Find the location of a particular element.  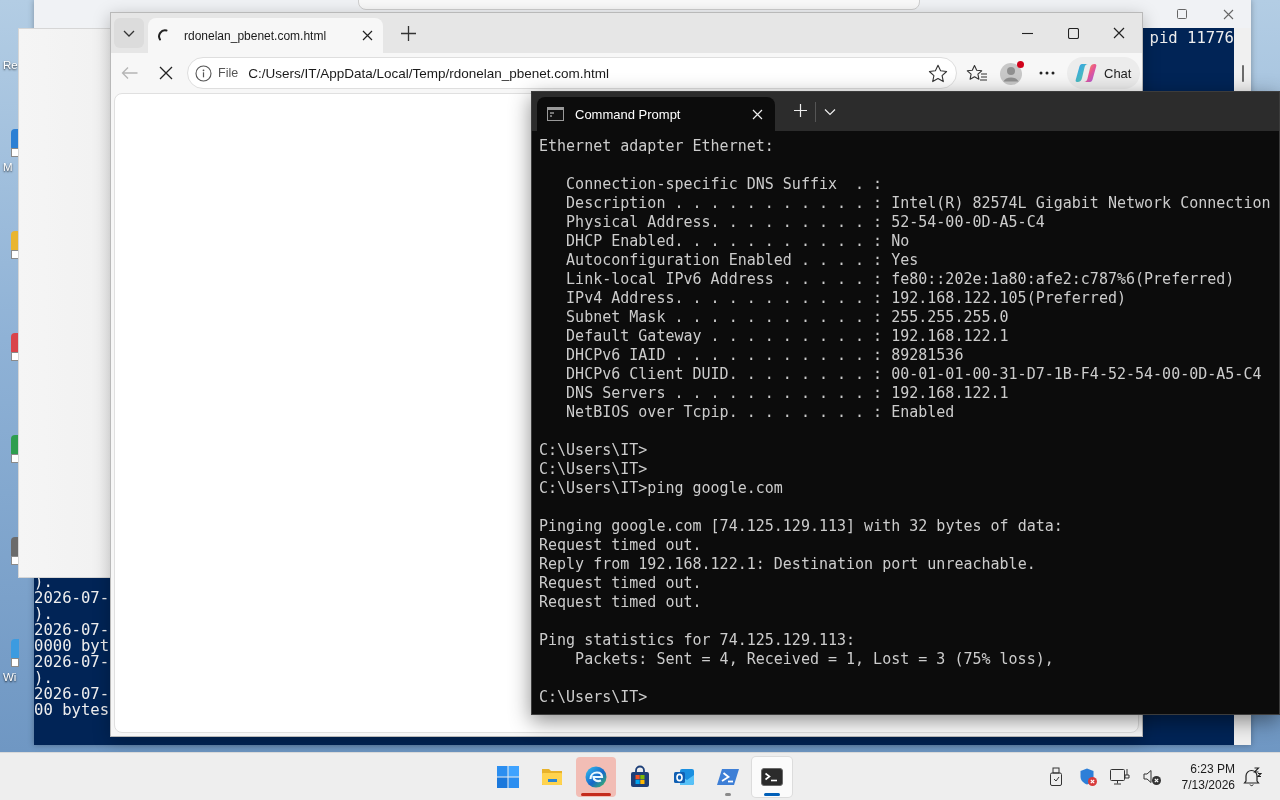

terminal-line: Connection-specific DNS Suffix . : is located at coordinates (724, 184).